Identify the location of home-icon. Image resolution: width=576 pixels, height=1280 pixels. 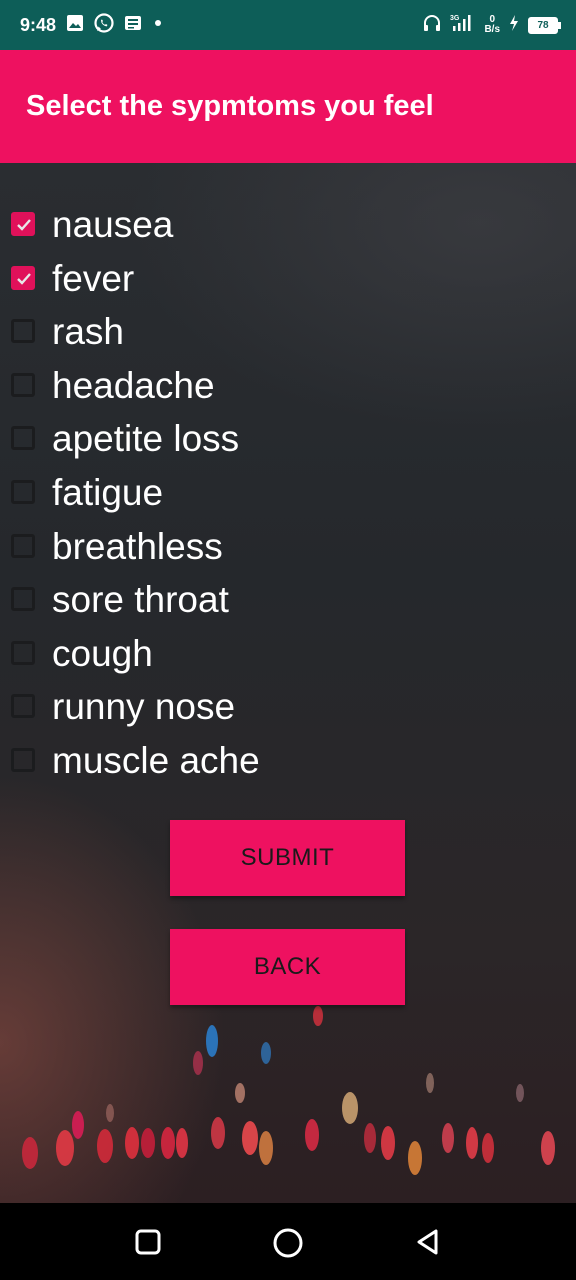
(287, 1242).